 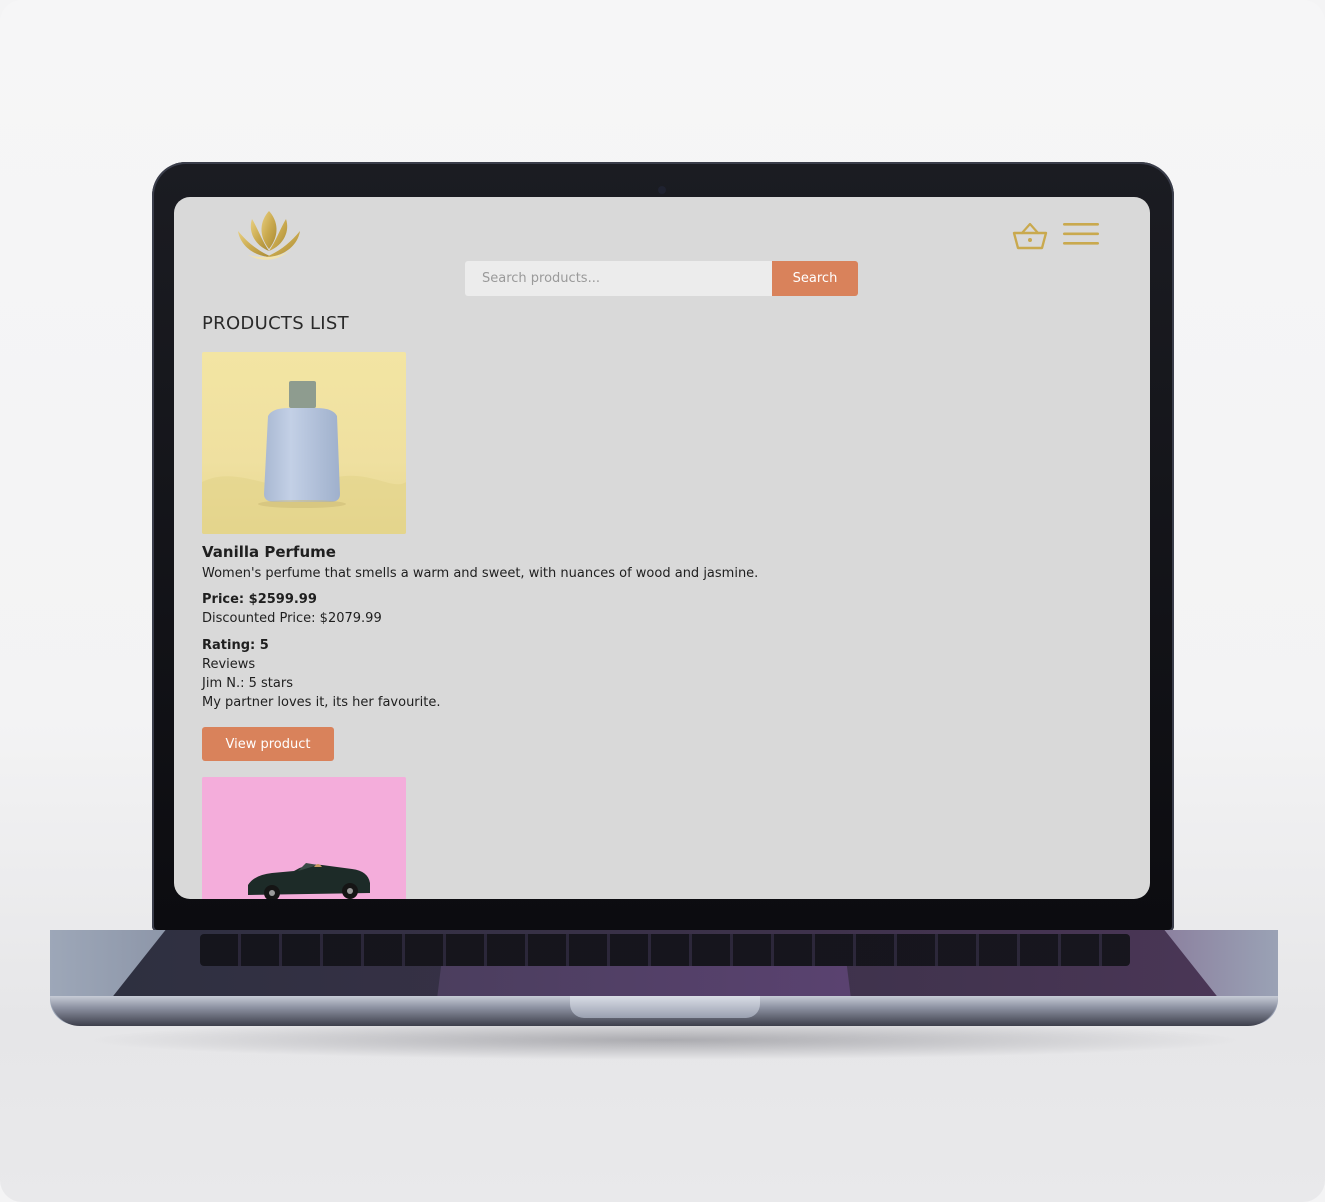 What do you see at coordinates (1030, 236) in the screenshot?
I see `basket-icon` at bounding box center [1030, 236].